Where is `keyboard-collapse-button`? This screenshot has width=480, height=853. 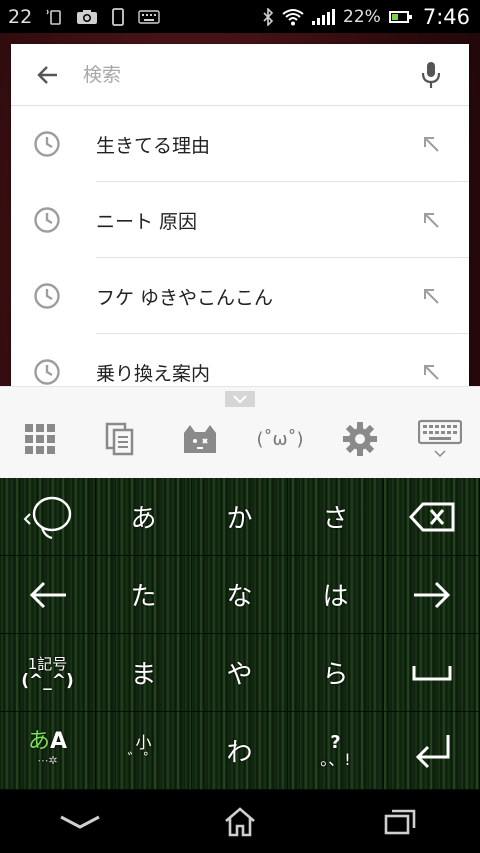 keyboard-collapse-button is located at coordinates (240, 399).